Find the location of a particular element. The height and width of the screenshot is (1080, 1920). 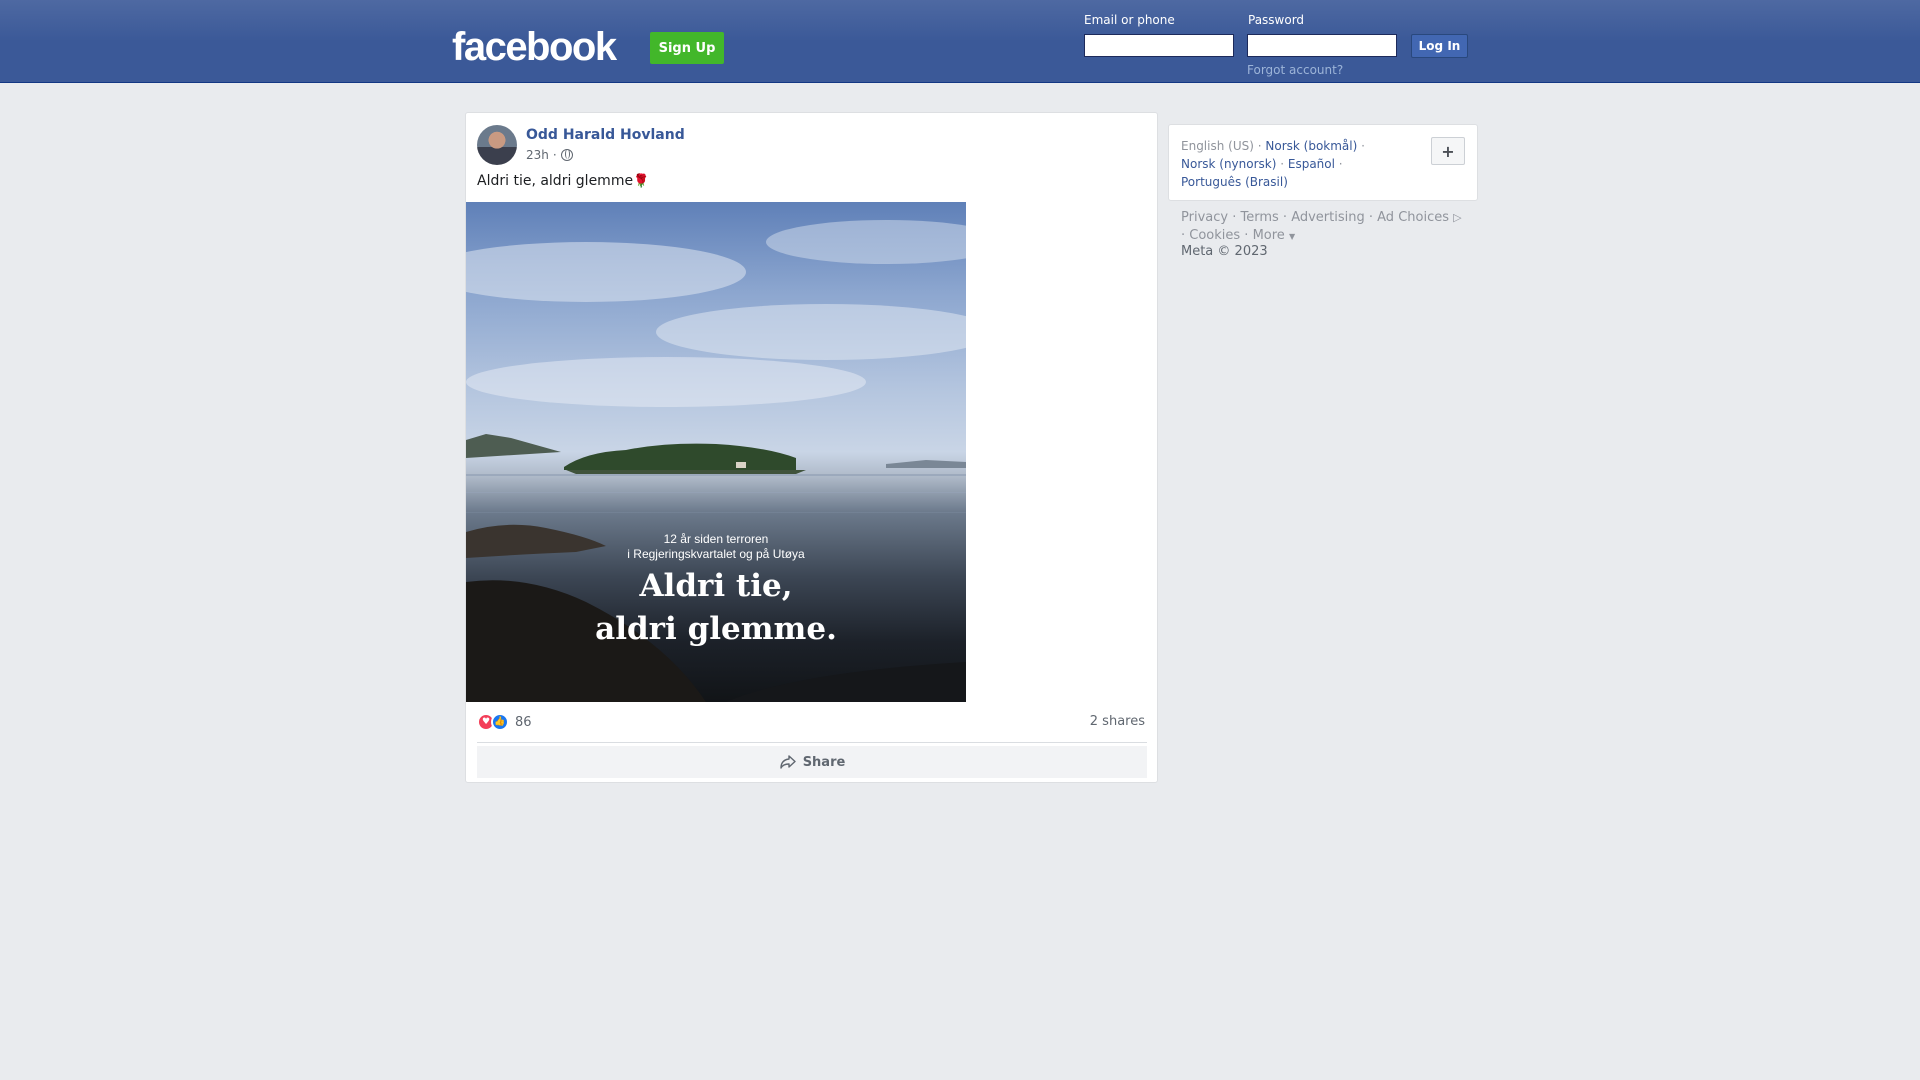

post-meta: 23h · is located at coordinates (549, 155).